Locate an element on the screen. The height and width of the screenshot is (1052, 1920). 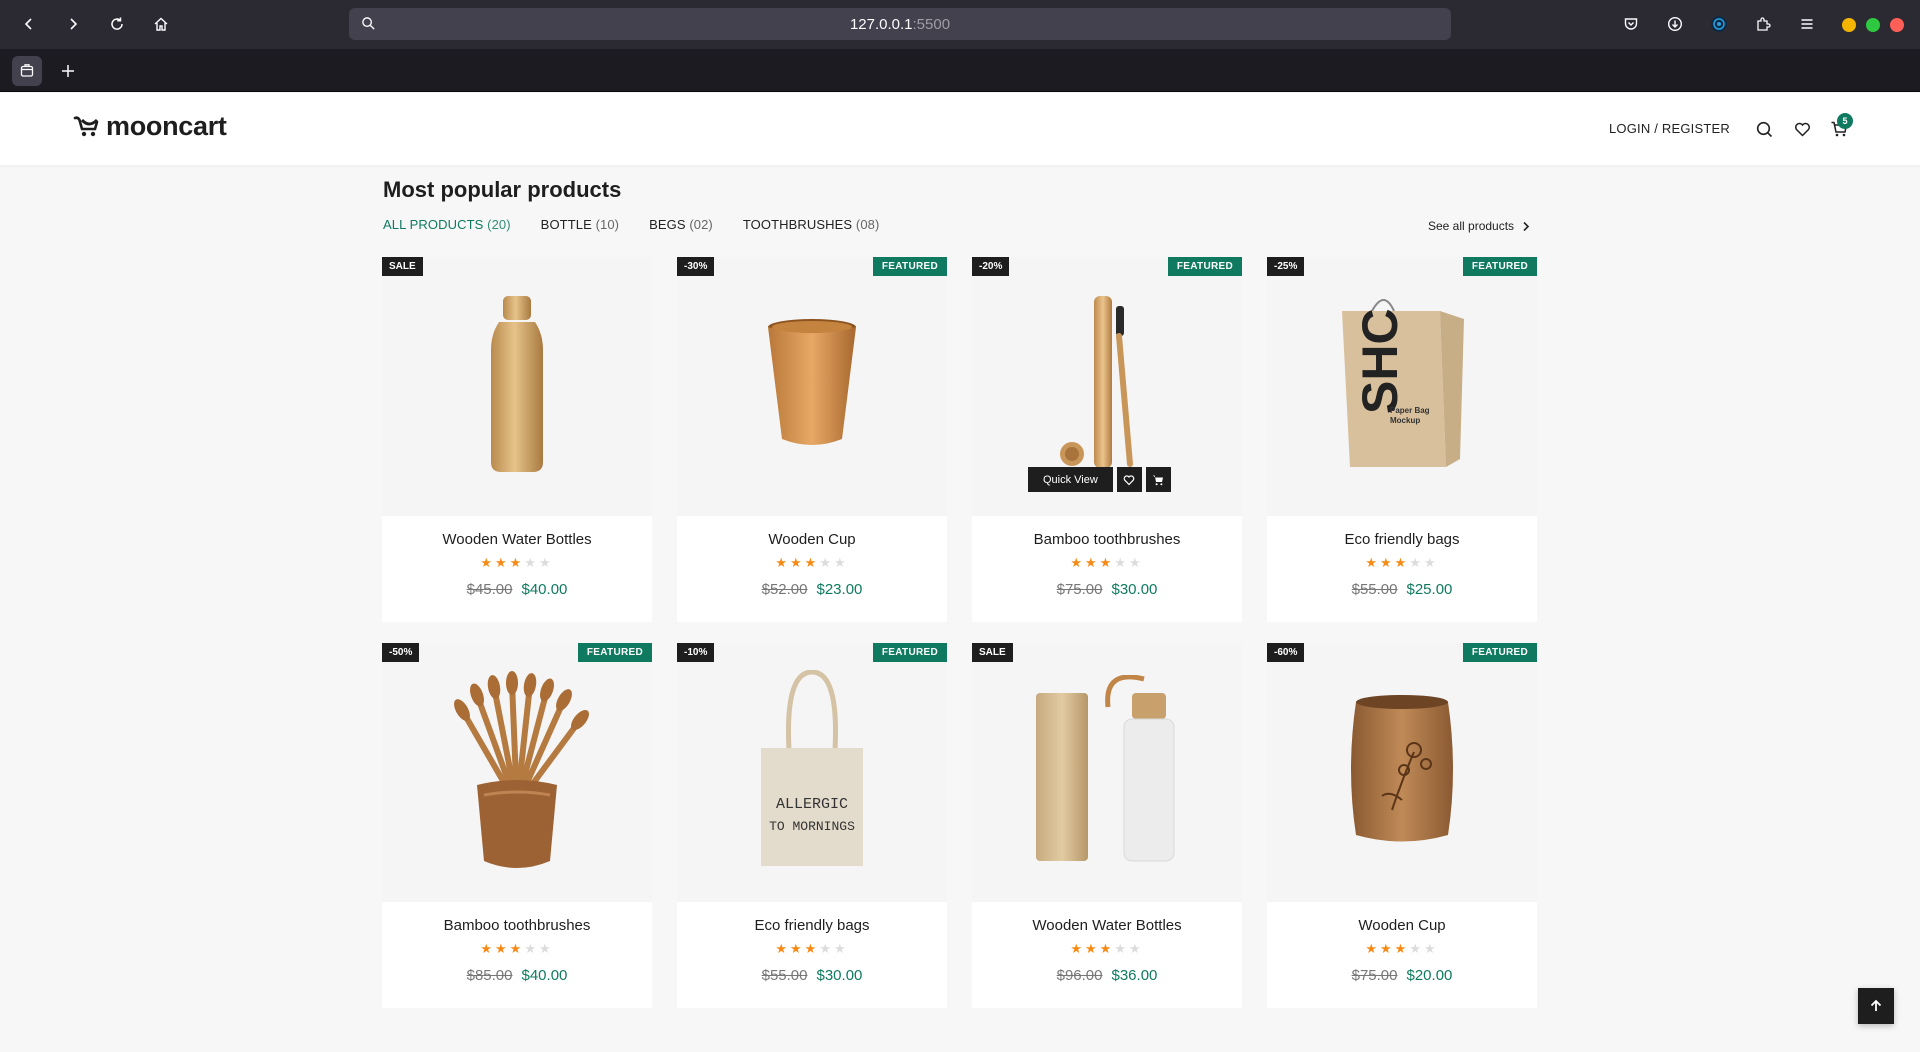
sale-price: $36.00 is located at coordinates (1134, 975).